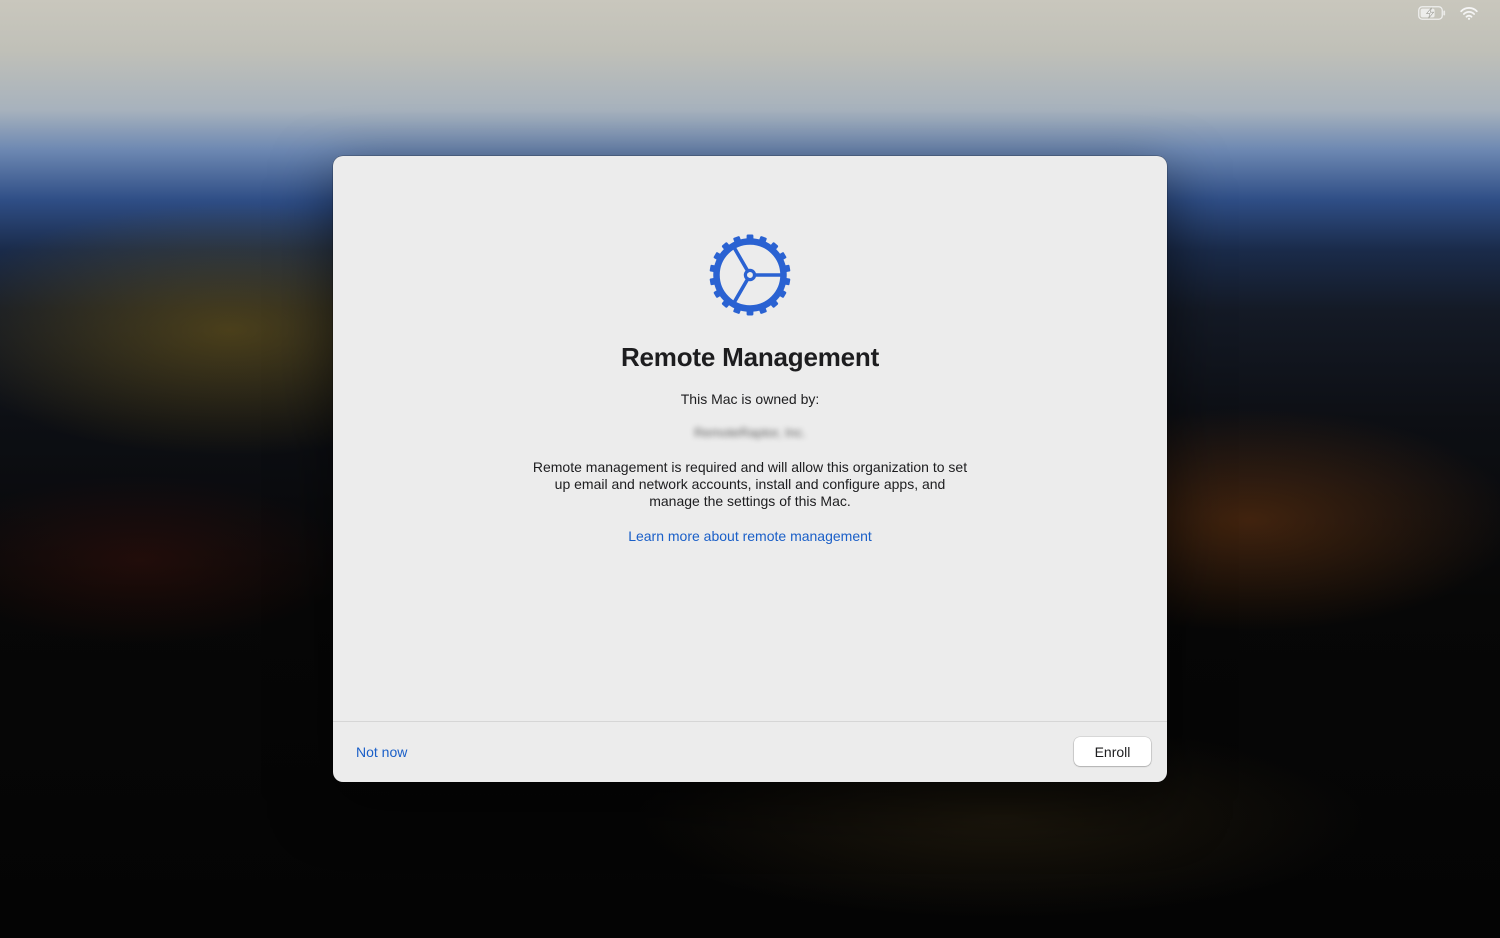 This screenshot has width=1500, height=938. I want to click on dialog-title: Remote Management, so click(750, 357).